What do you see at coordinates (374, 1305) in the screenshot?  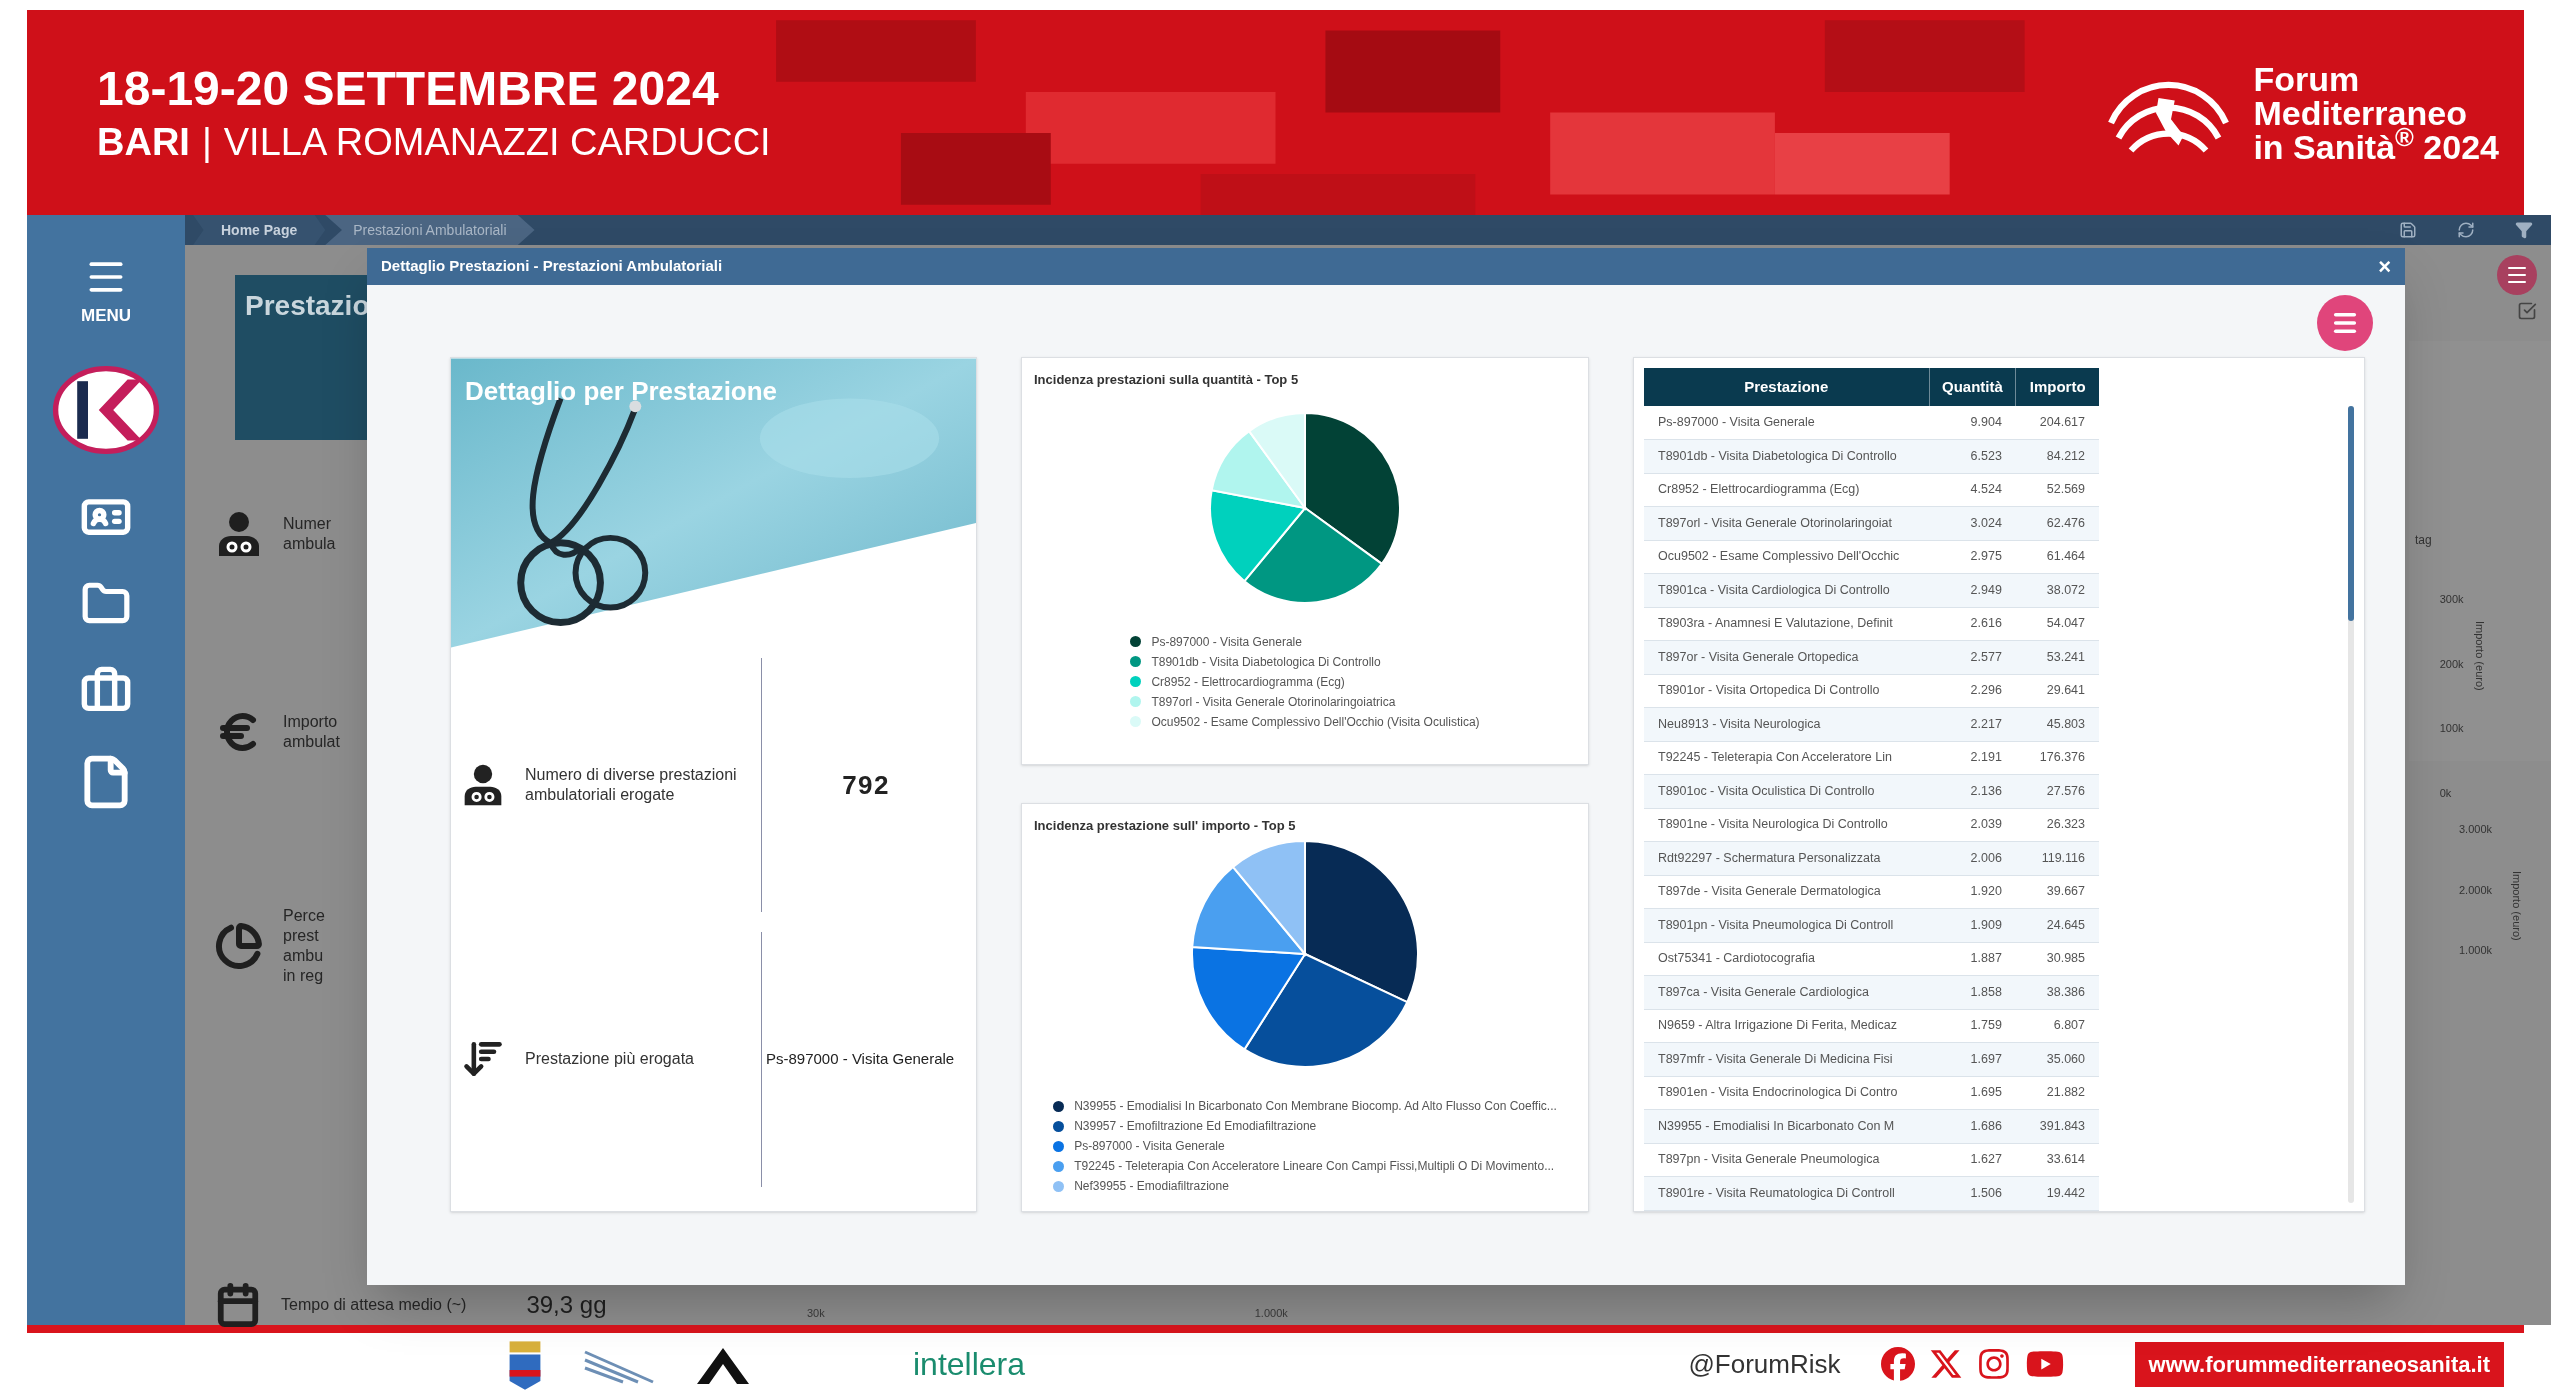 I see `kpi-label: Tempo di attesa medio (~)` at bounding box center [374, 1305].